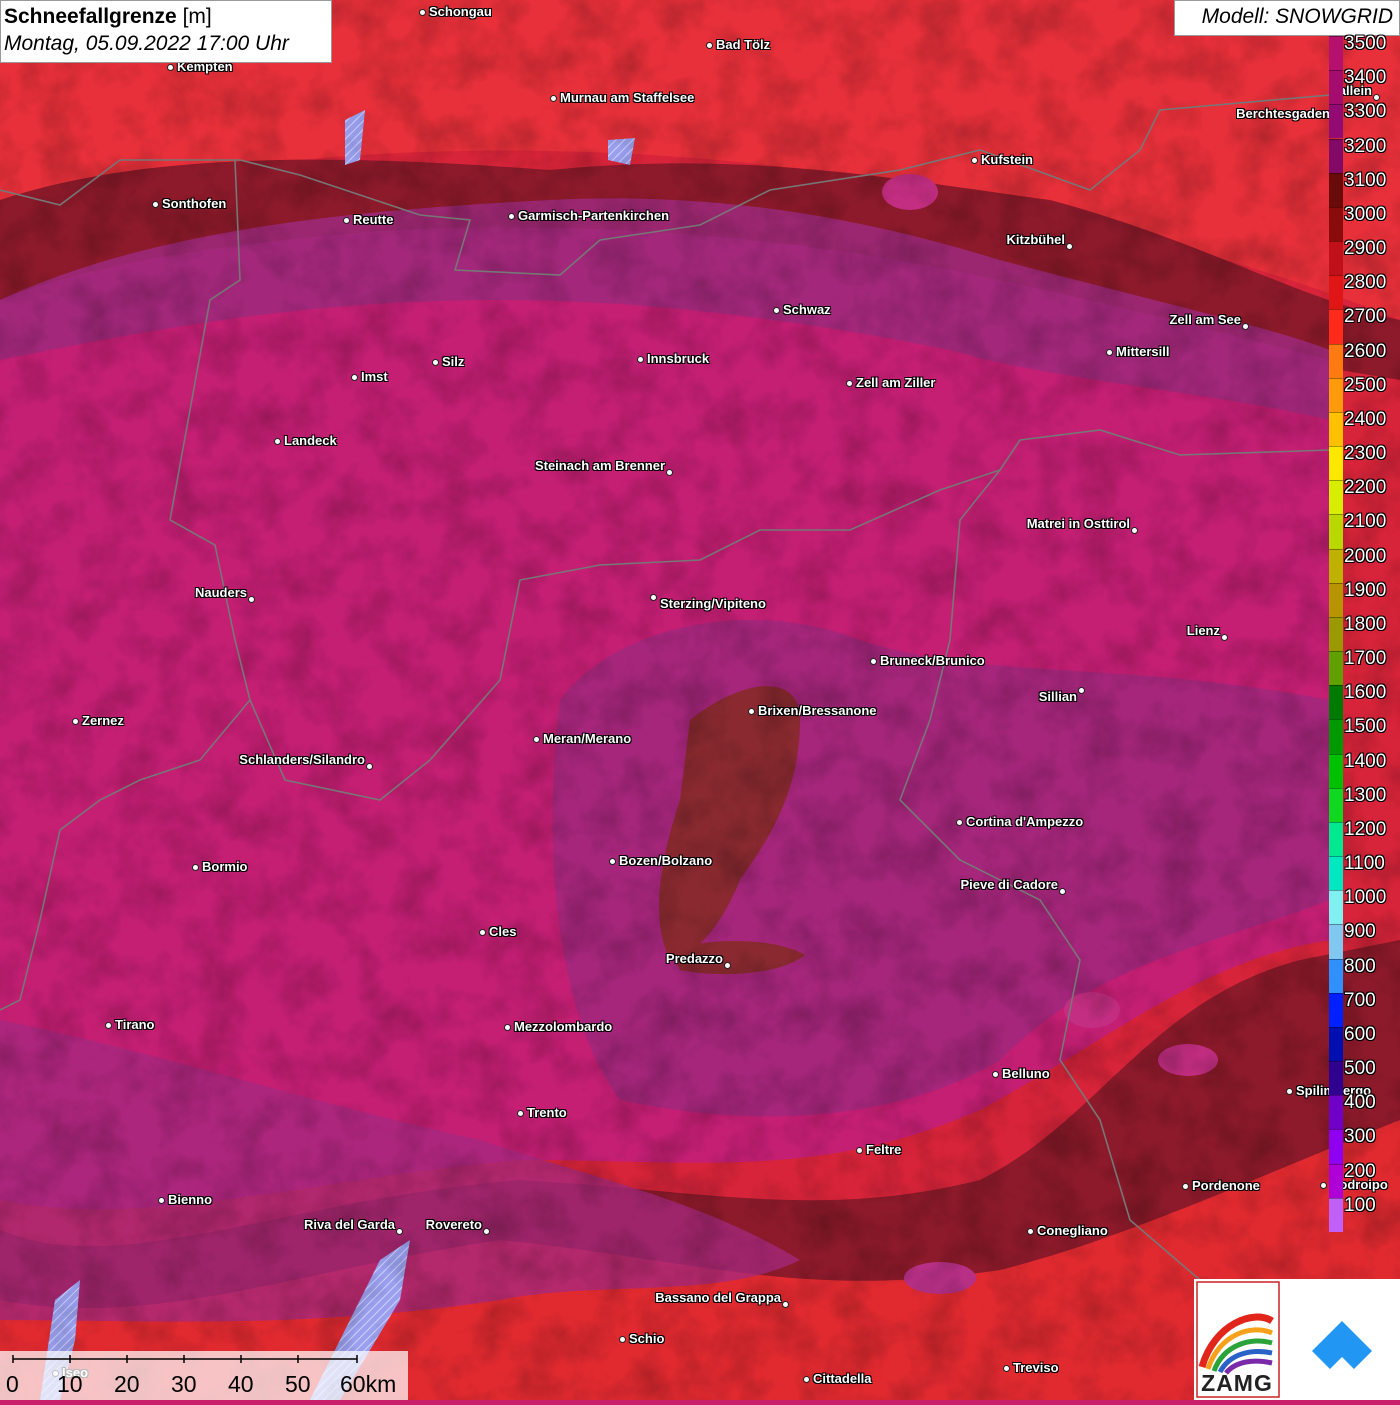  What do you see at coordinates (453, 1224) in the screenshot?
I see `city-label-rovereto: Rovereto` at bounding box center [453, 1224].